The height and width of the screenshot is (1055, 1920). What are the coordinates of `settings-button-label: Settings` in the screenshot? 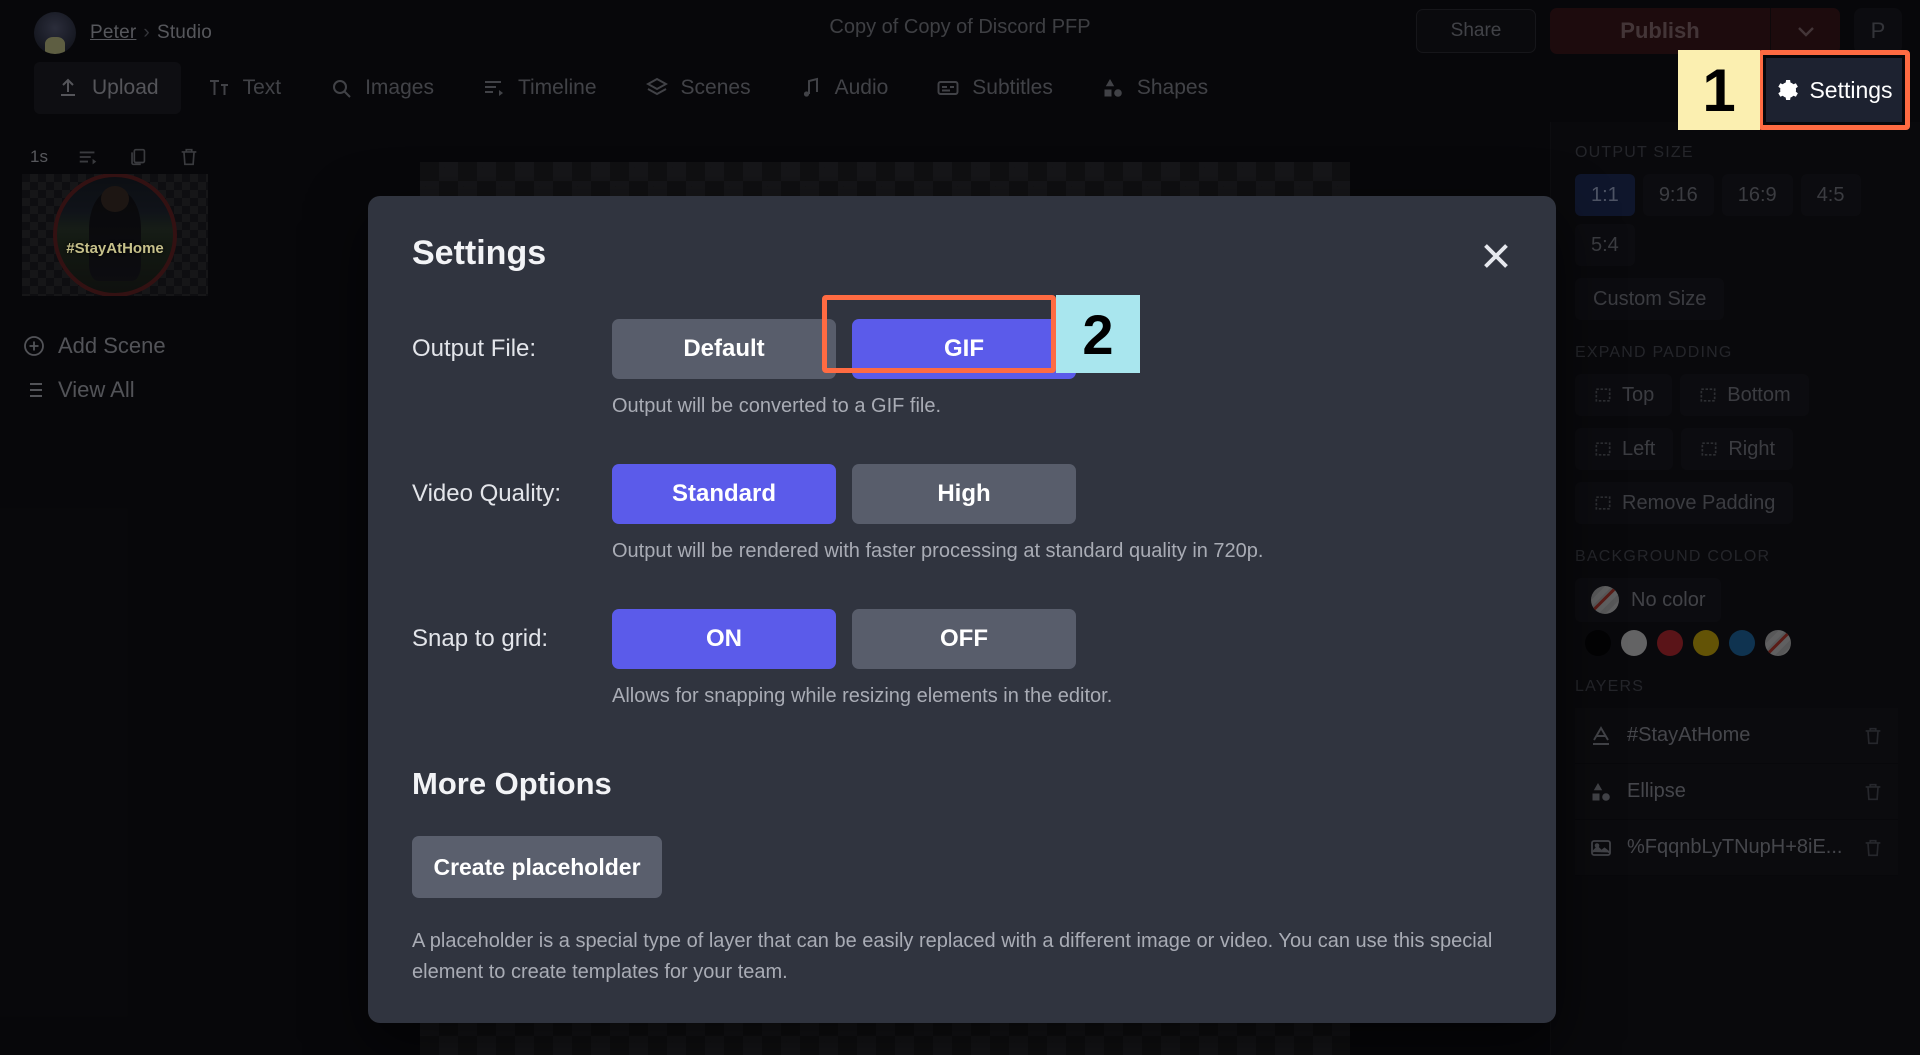 It's located at (1851, 89).